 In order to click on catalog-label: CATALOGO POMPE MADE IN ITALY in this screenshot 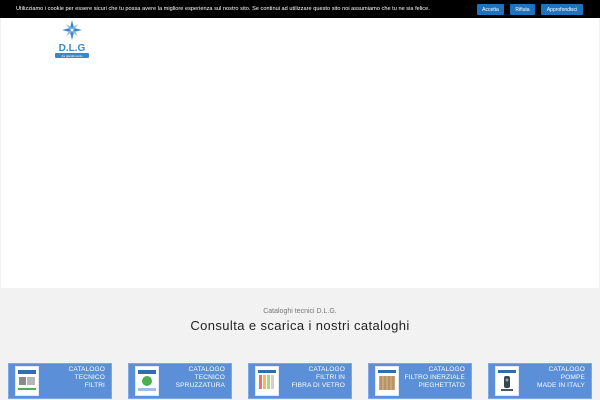, I will do `click(561, 378)`.